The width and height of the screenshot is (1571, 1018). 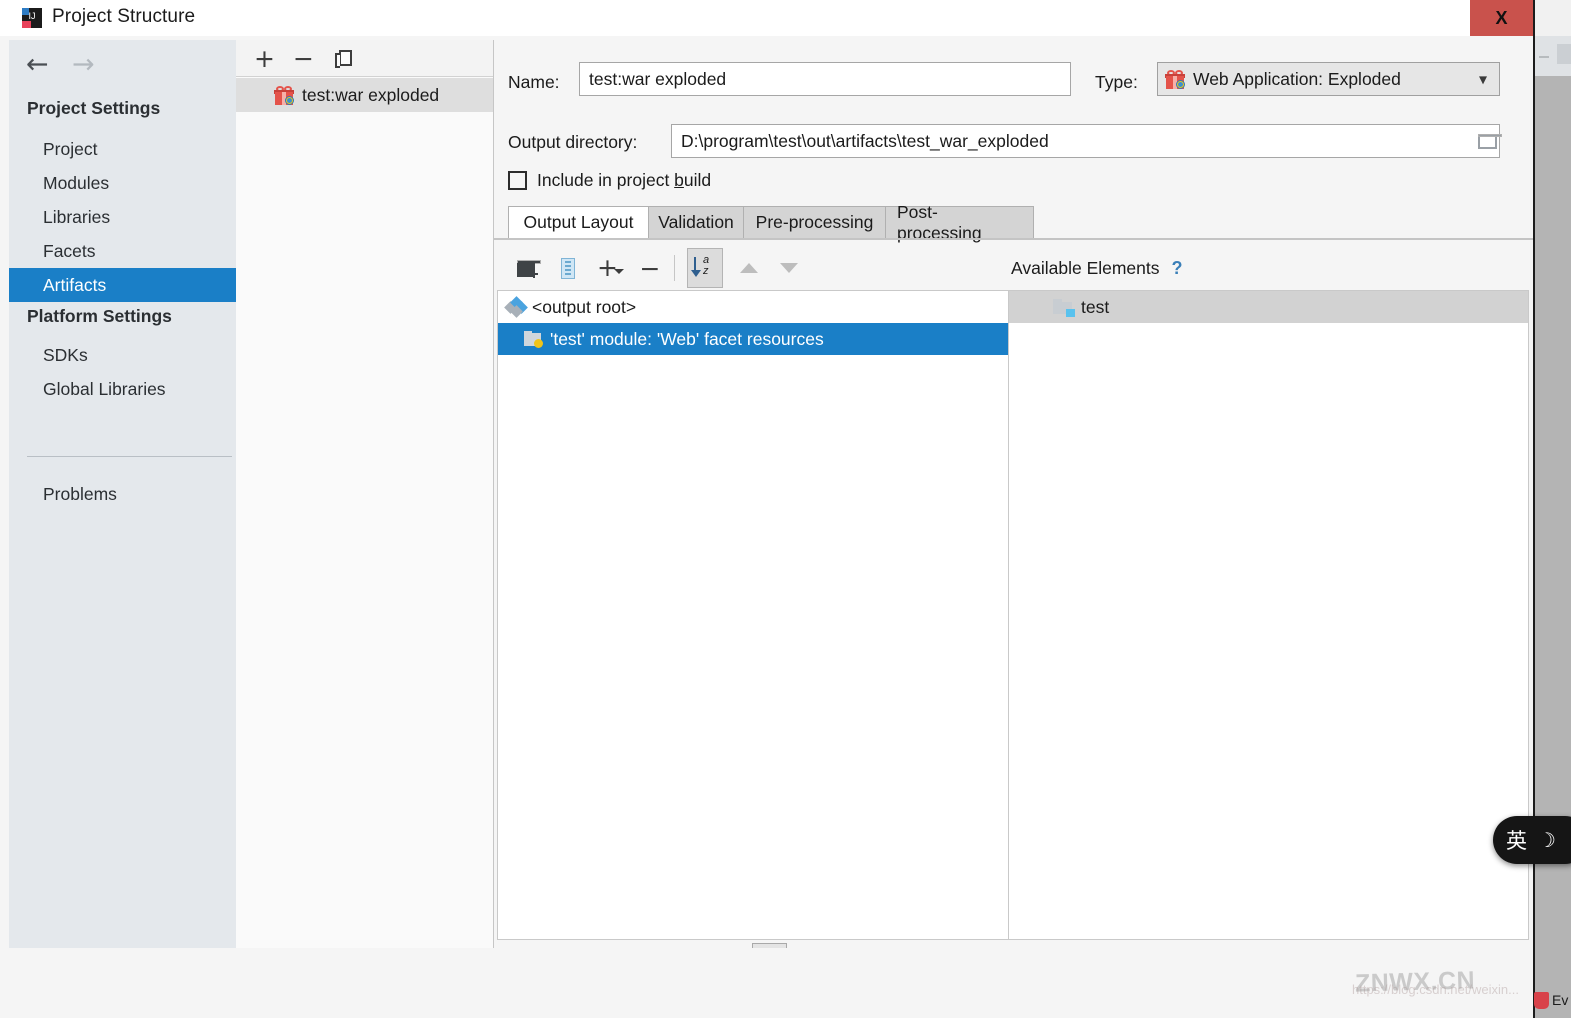 What do you see at coordinates (1553, 18) in the screenshot?
I see `background-window-titlebar` at bounding box center [1553, 18].